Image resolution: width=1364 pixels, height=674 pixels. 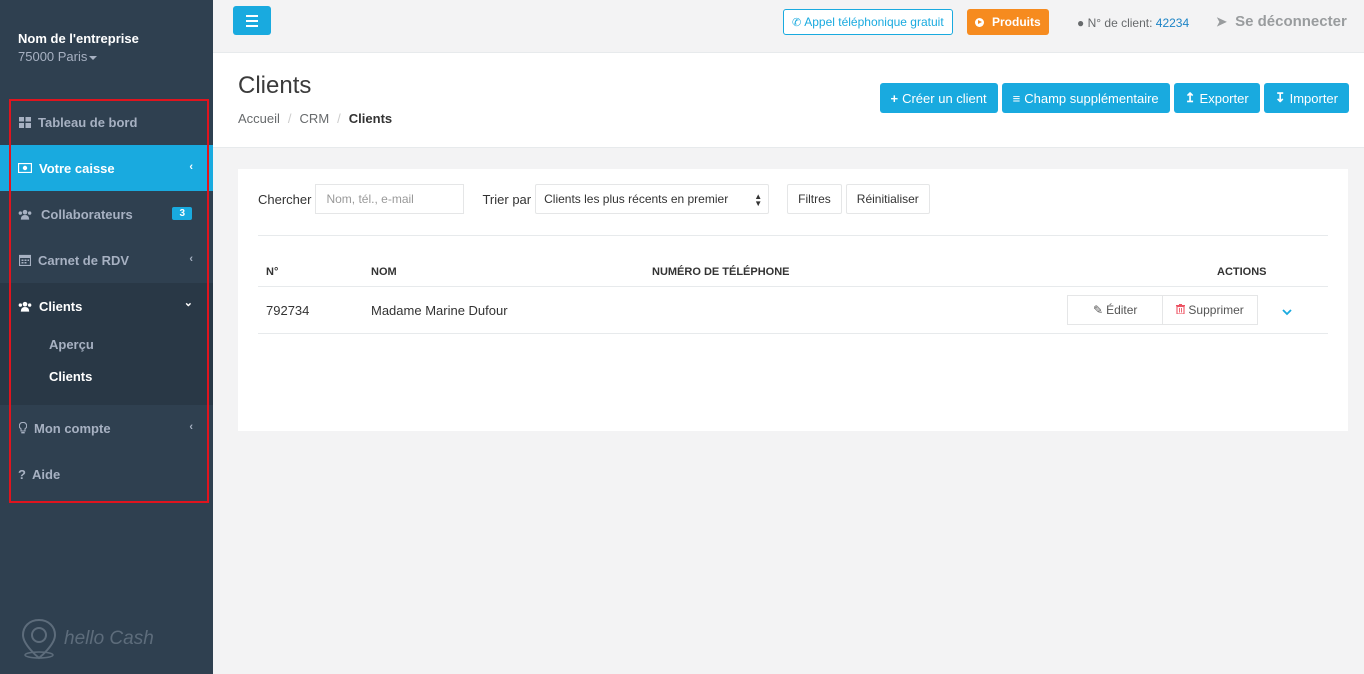 What do you see at coordinates (22, 474) in the screenshot?
I see `question-icon: ?` at bounding box center [22, 474].